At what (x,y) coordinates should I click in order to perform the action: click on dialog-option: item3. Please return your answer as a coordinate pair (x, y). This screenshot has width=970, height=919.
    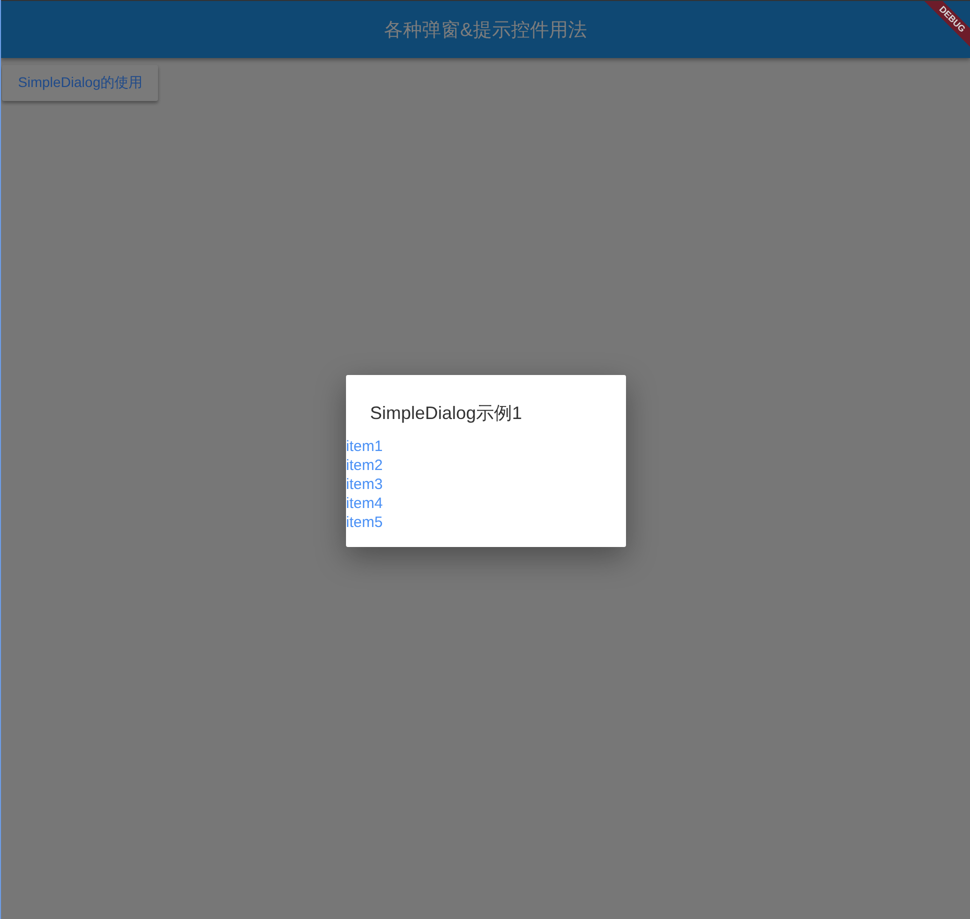
    Looking at the image, I should click on (364, 484).